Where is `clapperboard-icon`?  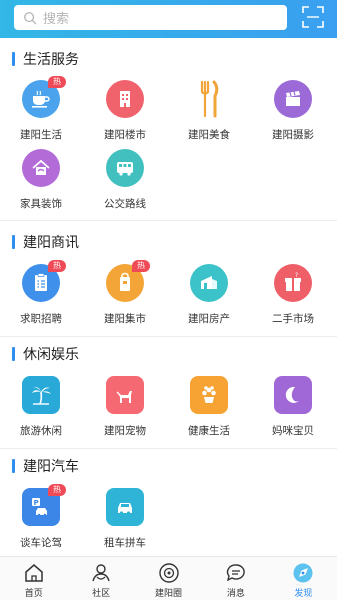
clapperboard-icon is located at coordinates (293, 99).